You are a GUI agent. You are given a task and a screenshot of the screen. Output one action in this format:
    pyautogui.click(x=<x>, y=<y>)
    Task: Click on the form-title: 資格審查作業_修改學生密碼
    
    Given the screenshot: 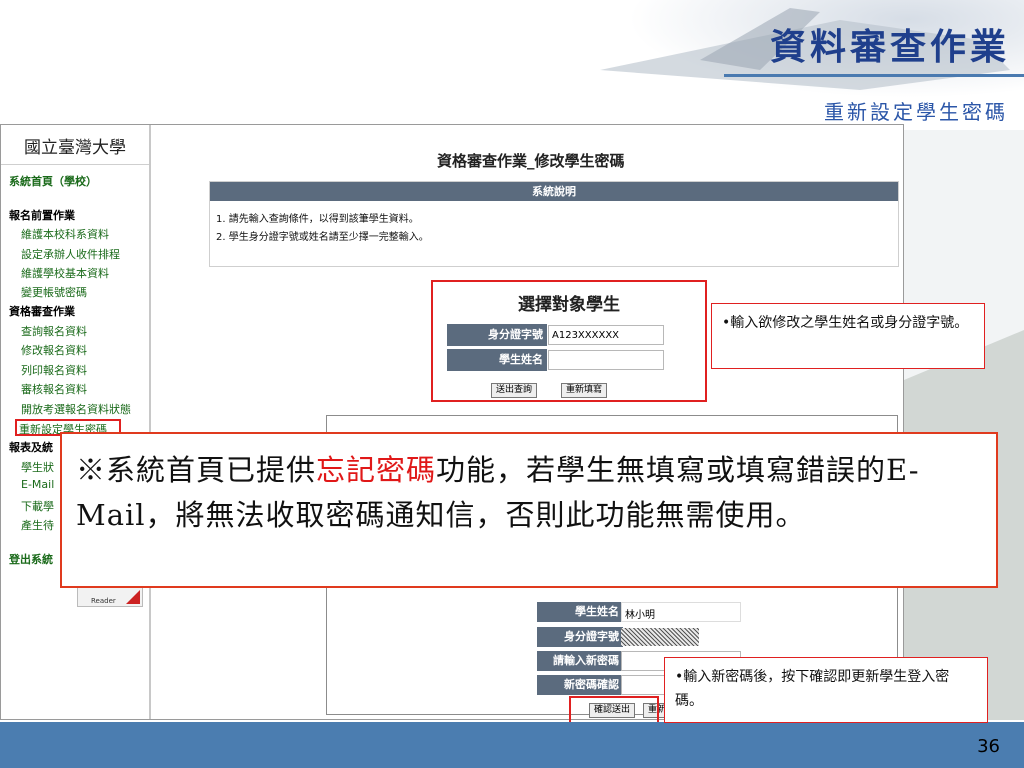 What is the action you would take?
    pyautogui.click(x=531, y=161)
    